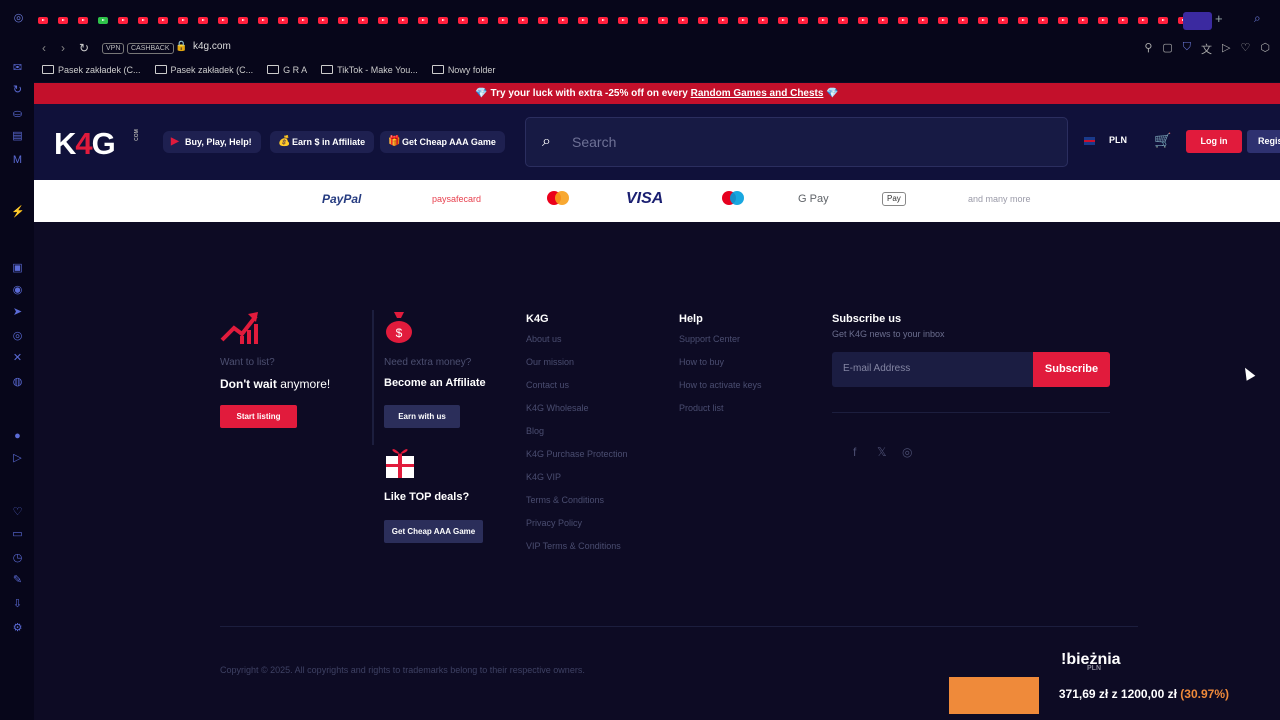  I want to click on back-icon: ‹, so click(44, 48).